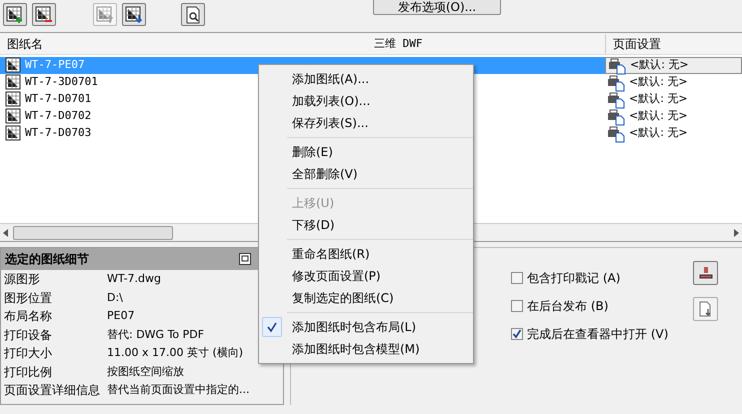 The height and width of the screenshot is (414, 742). What do you see at coordinates (115, 298) in the screenshot?
I see `detail-value: D:\` at bounding box center [115, 298].